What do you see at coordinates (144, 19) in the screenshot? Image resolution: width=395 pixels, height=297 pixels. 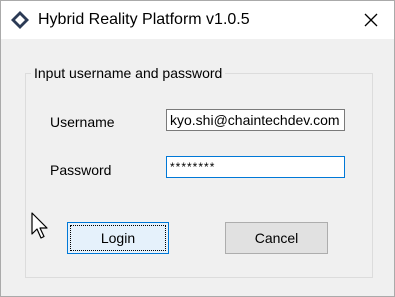 I see `window-title: Hybrid Reality Platform v1.0.5` at bounding box center [144, 19].